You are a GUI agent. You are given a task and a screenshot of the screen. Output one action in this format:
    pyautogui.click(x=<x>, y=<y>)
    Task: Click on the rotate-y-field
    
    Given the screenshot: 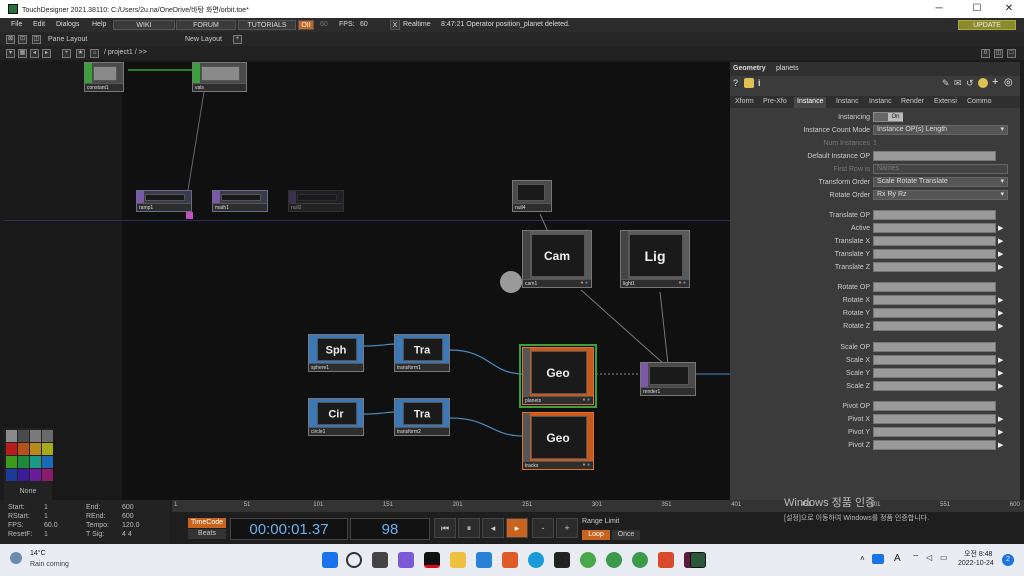 What is the action you would take?
    pyautogui.click(x=934, y=313)
    